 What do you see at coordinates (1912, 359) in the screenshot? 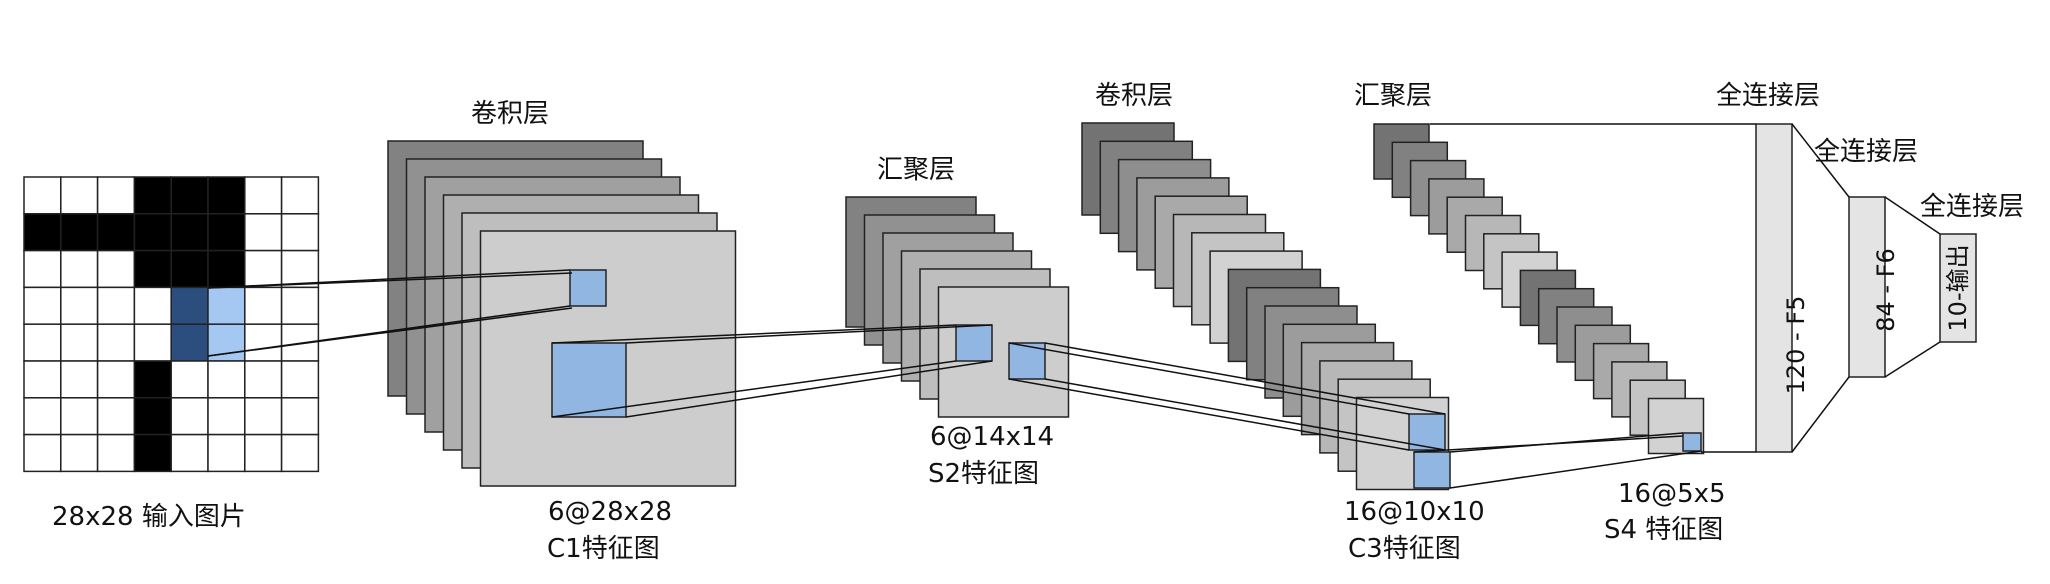
I see `fc6-to-output-bottom-line` at bounding box center [1912, 359].